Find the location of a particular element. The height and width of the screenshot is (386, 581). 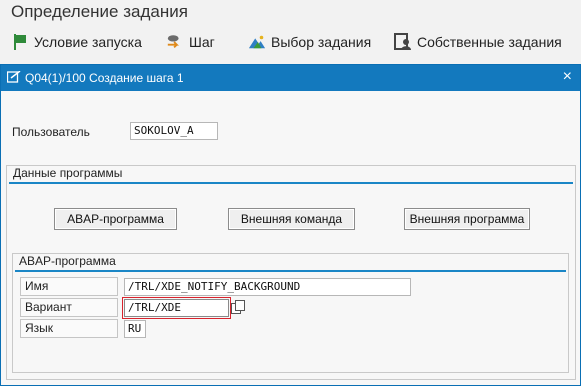

dialog-title: Q04(1)/100 Создание шага 1 is located at coordinates (104, 78).